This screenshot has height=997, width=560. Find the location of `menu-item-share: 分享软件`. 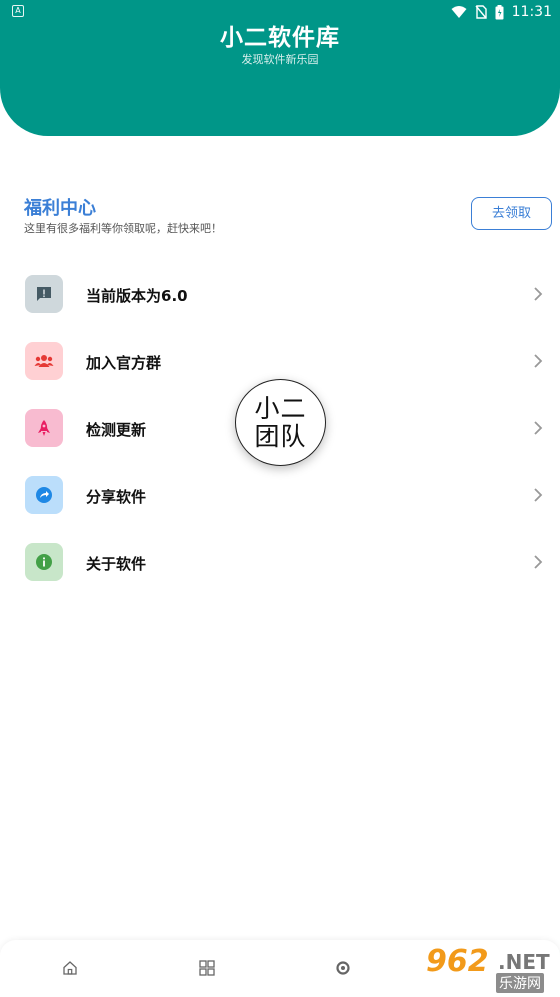

menu-item-share: 分享软件 is located at coordinates (280, 504).